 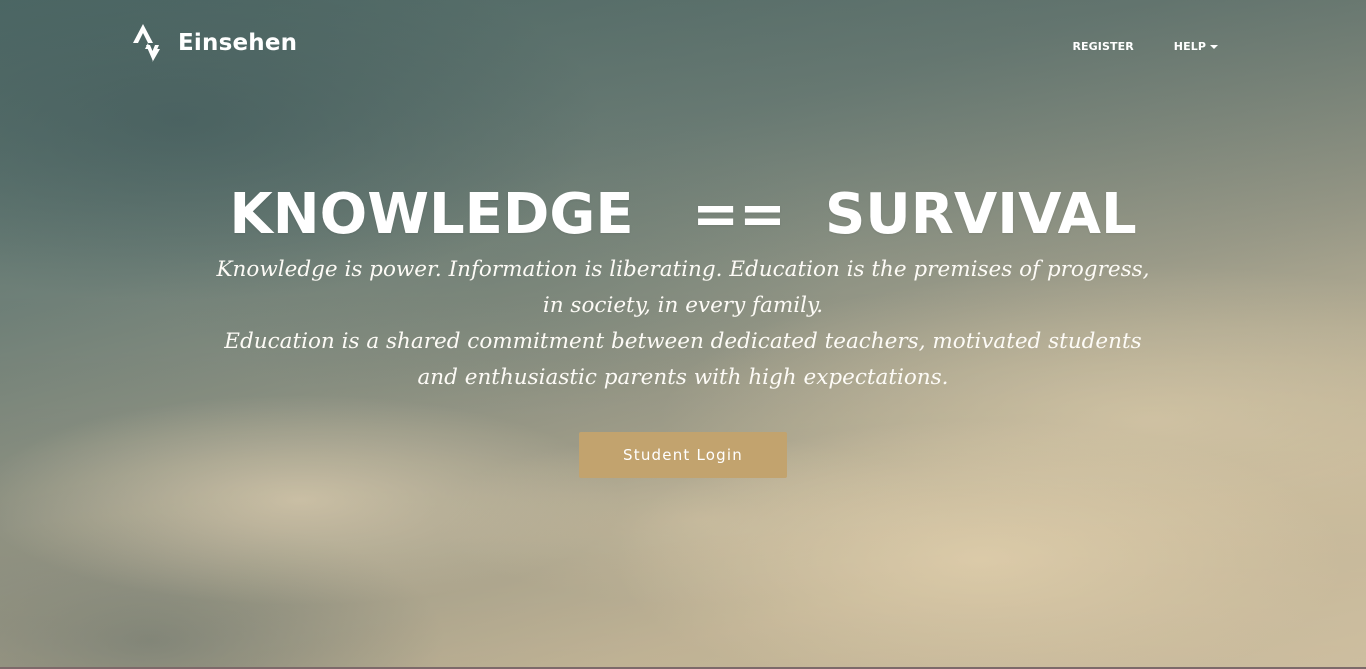 What do you see at coordinates (683, 455) in the screenshot?
I see `student-login-button: Student Login` at bounding box center [683, 455].